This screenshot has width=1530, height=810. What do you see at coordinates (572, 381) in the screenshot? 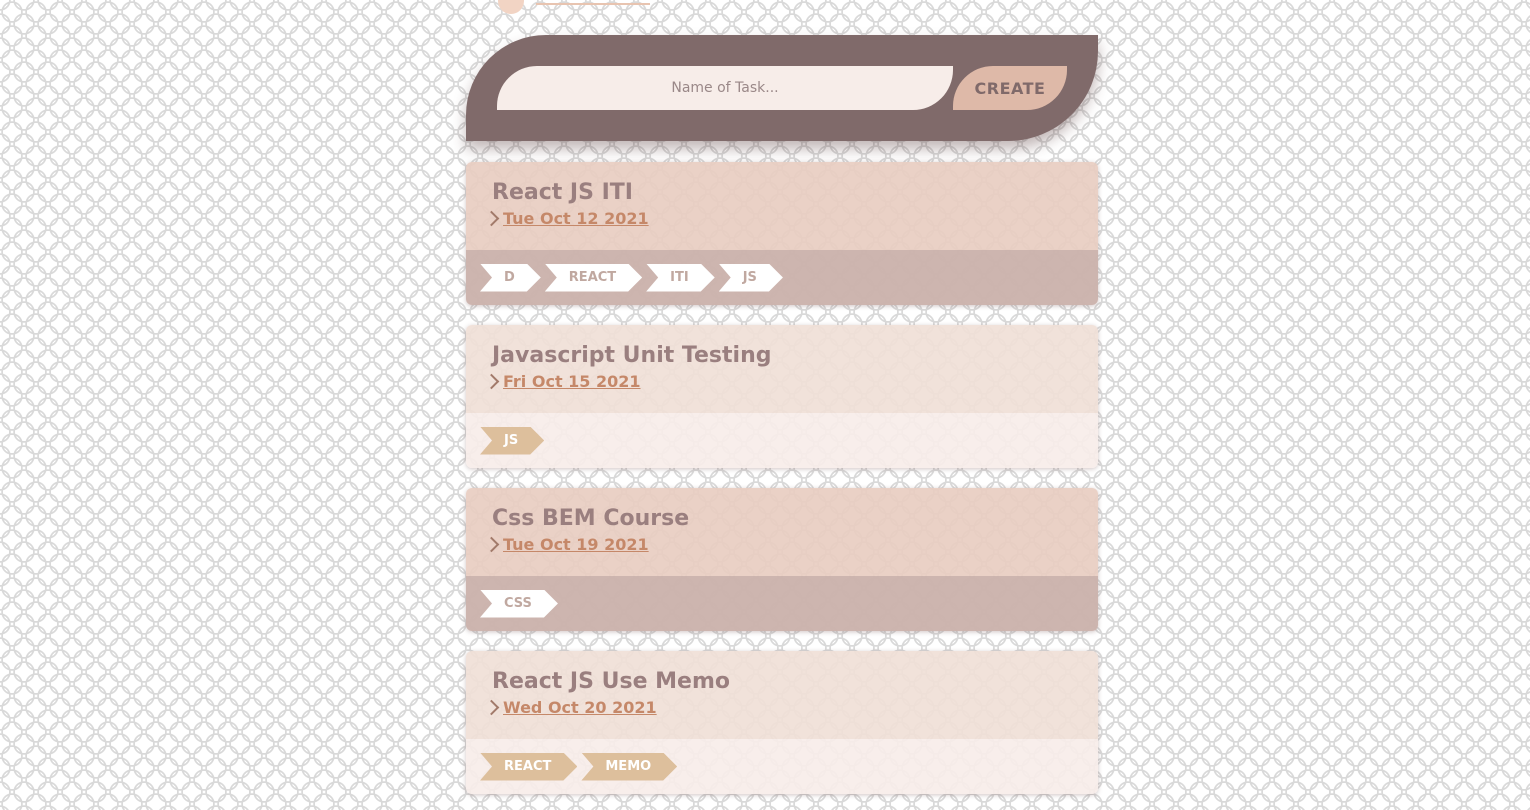
I see `task-date-link: Fri Oct 15 2021` at bounding box center [572, 381].